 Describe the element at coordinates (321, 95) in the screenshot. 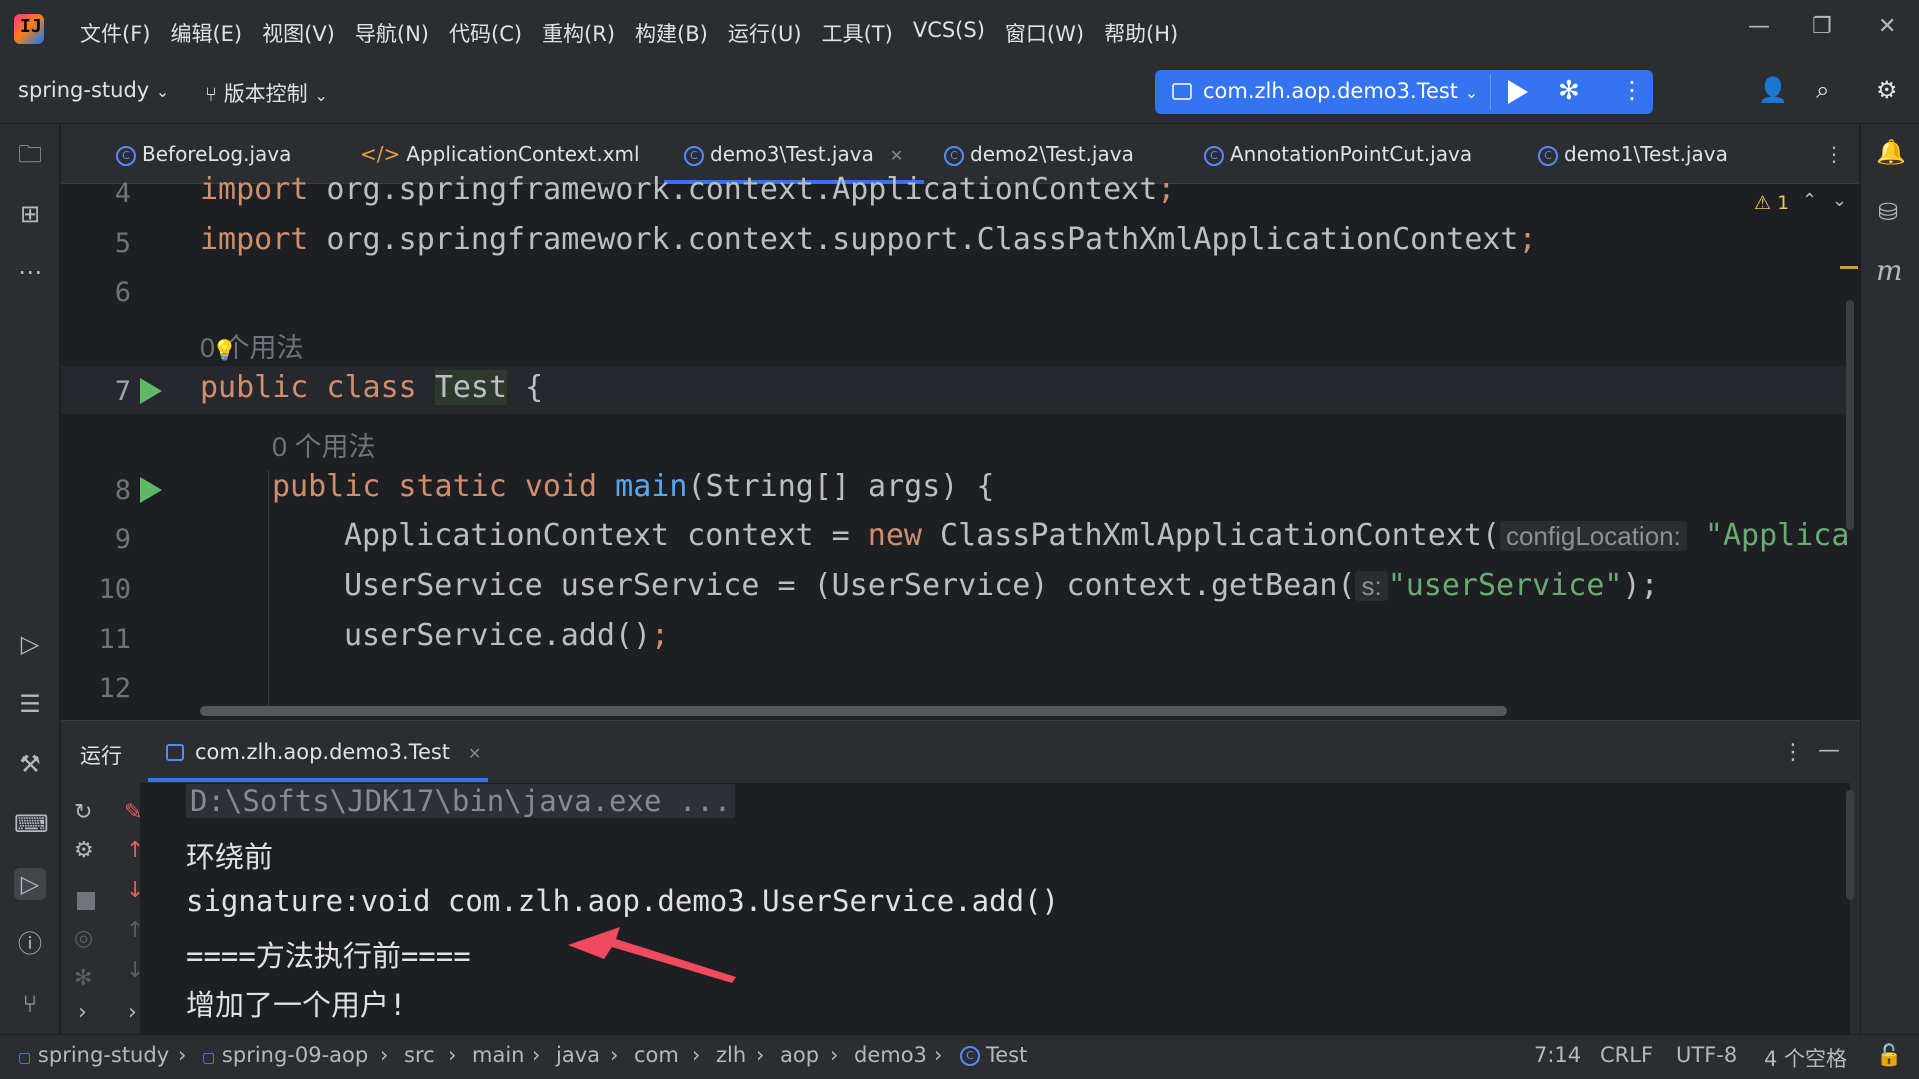

I see `chevron-down-icon: ⌄` at that location.